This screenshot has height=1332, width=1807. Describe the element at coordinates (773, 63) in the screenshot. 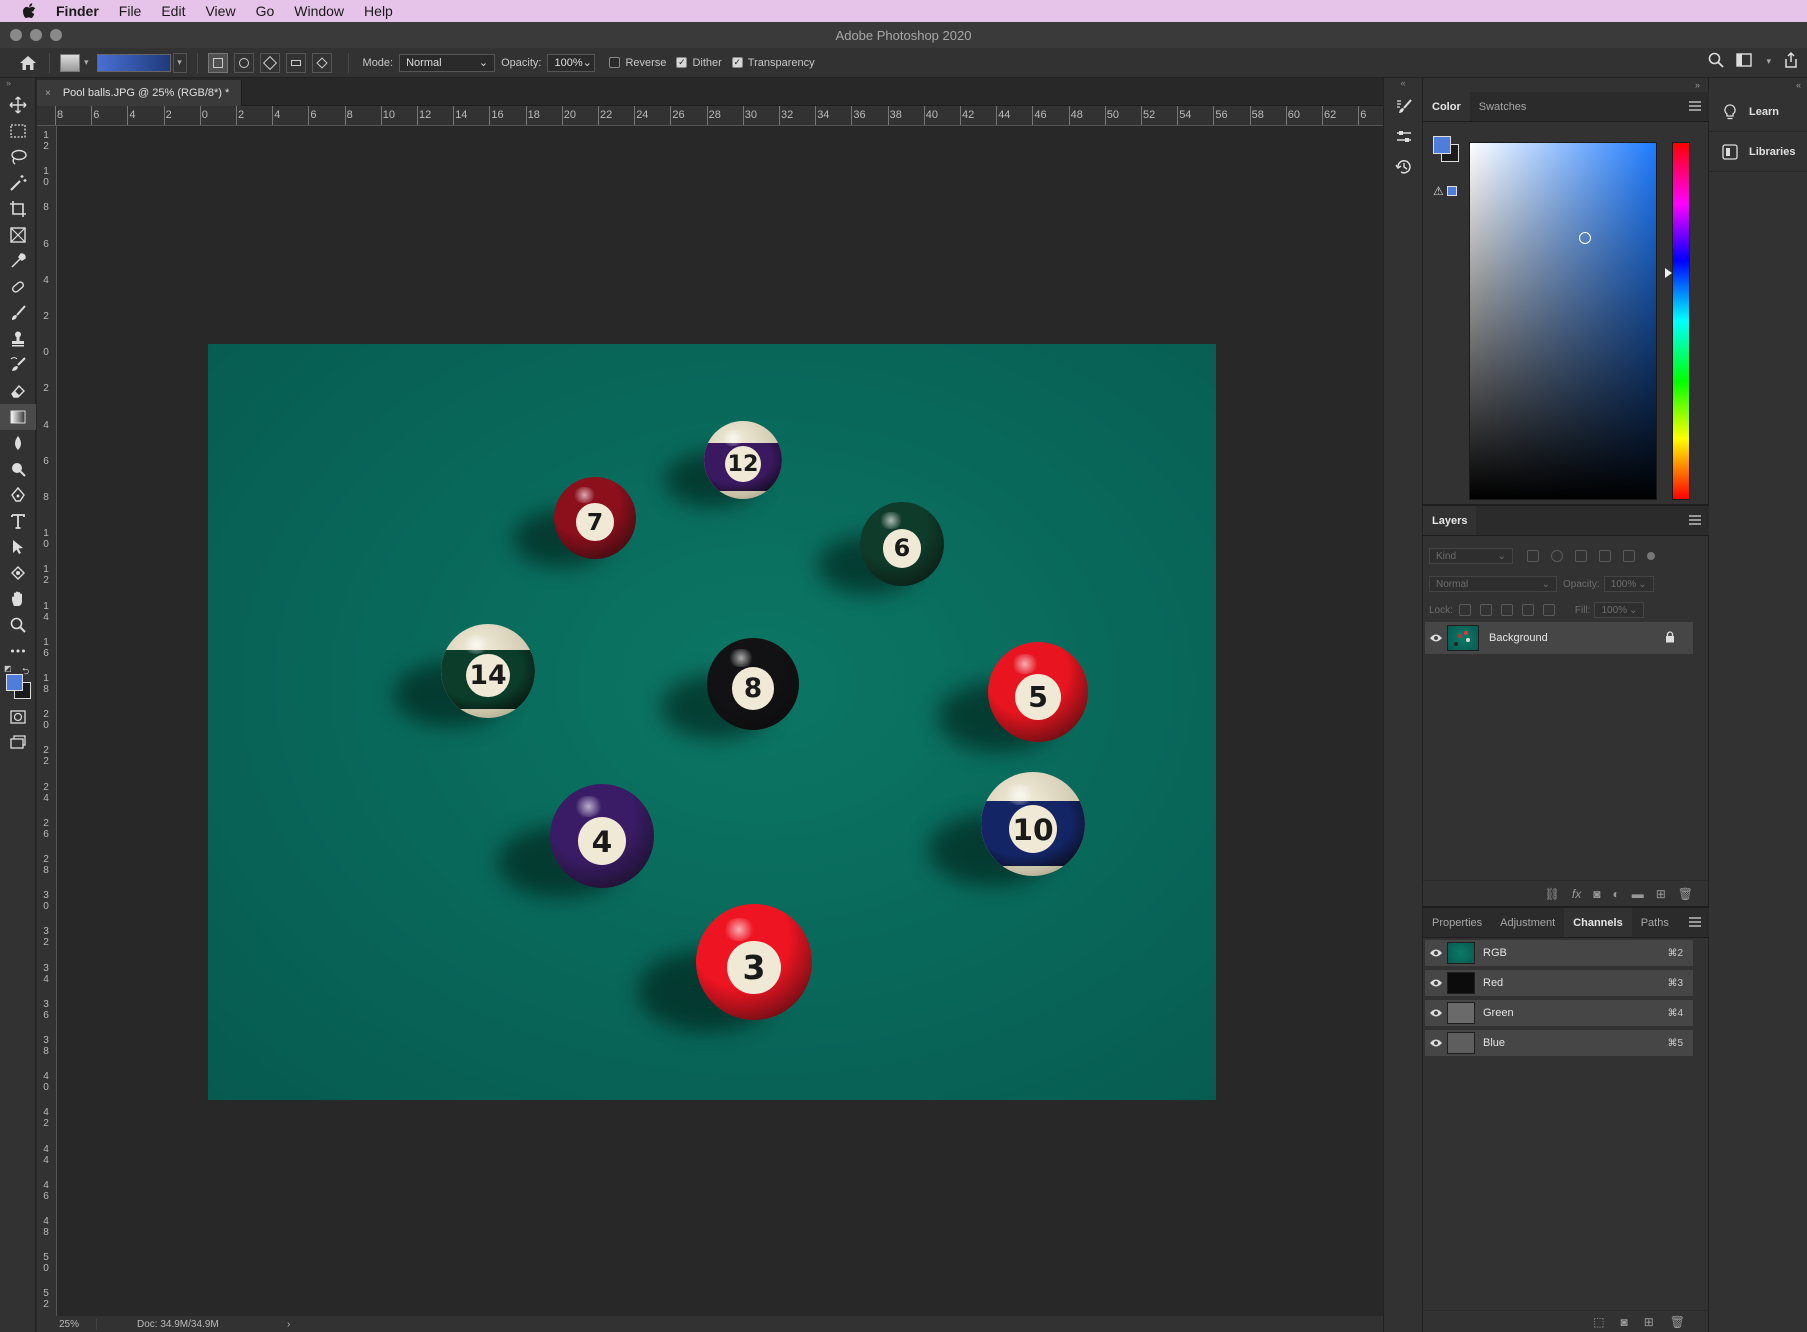

I see `transparency-checkbox: ✓ Transparency` at that location.